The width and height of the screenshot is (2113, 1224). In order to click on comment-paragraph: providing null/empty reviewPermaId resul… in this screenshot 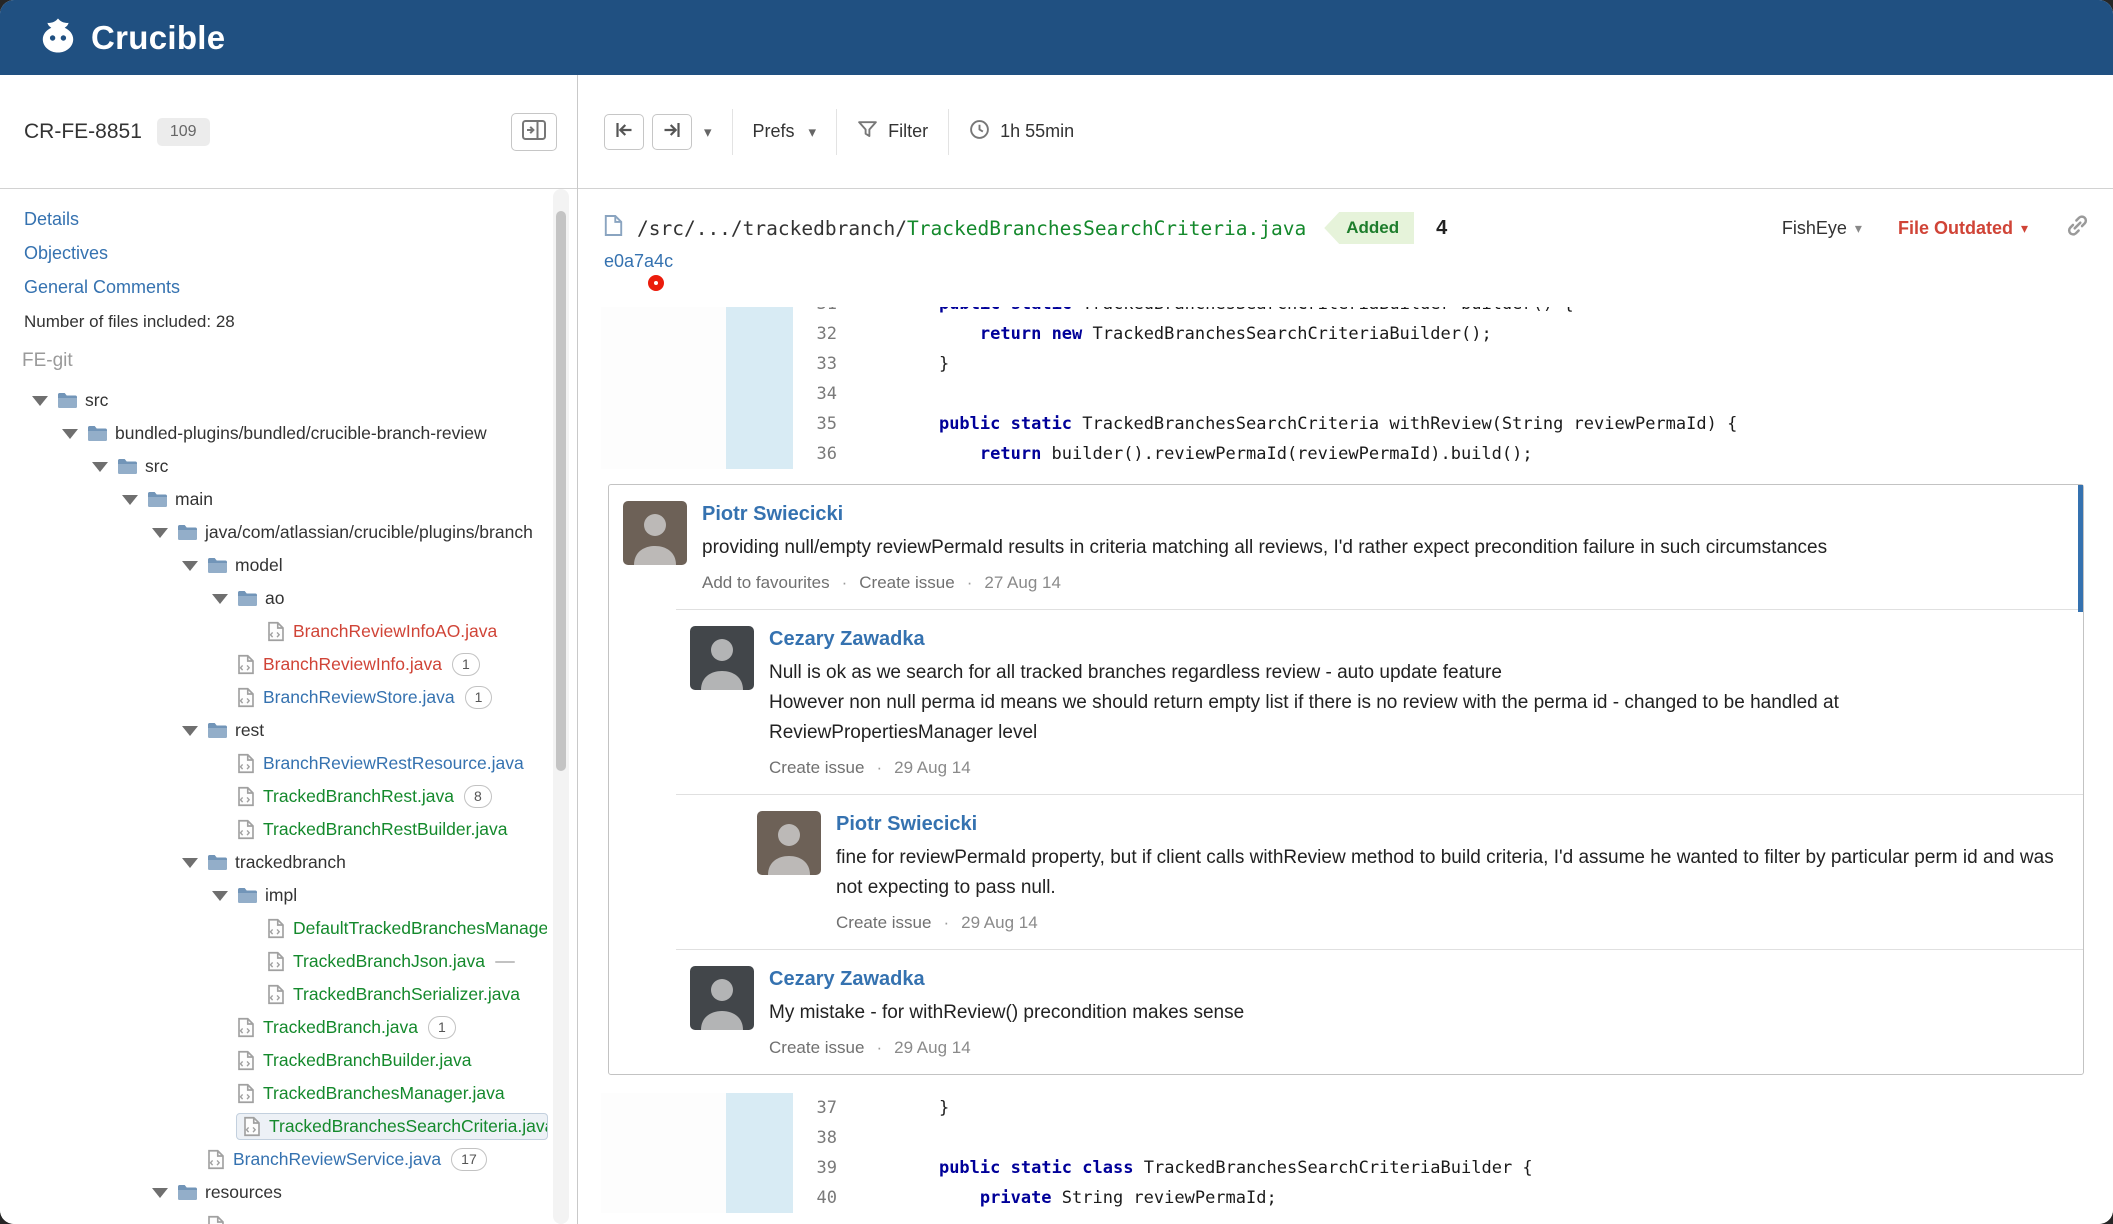, I will do `click(1265, 547)`.